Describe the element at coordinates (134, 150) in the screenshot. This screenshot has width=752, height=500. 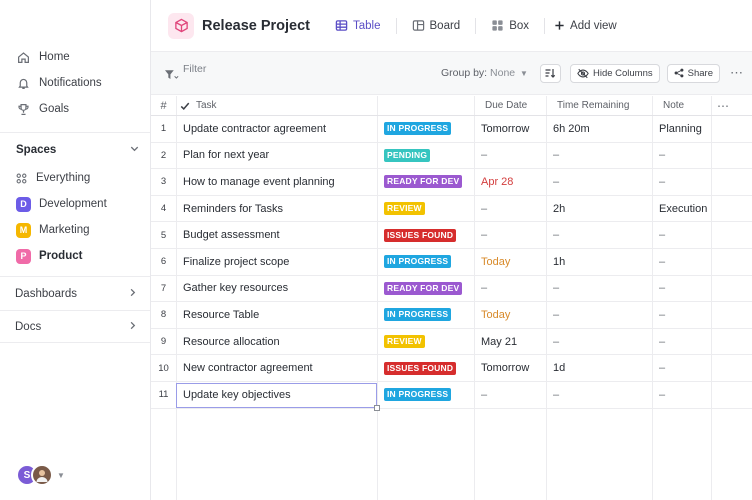
I see `chevron-down-icon` at that location.